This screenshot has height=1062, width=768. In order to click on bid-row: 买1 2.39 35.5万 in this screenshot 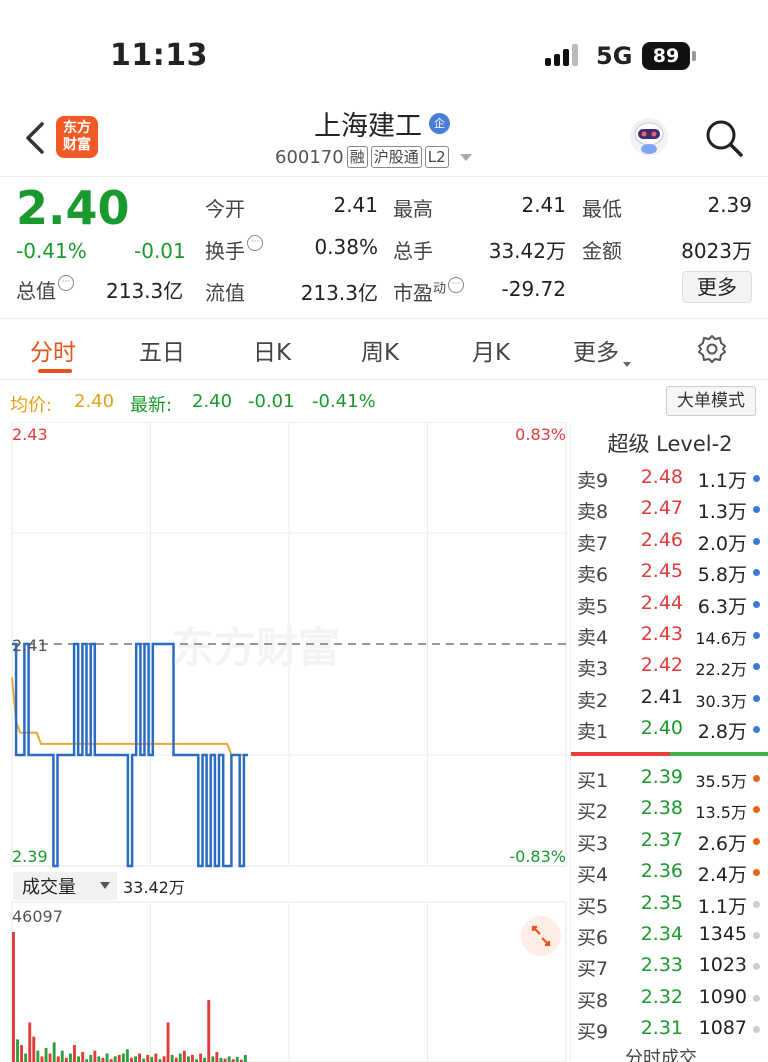, I will do `click(669, 777)`.